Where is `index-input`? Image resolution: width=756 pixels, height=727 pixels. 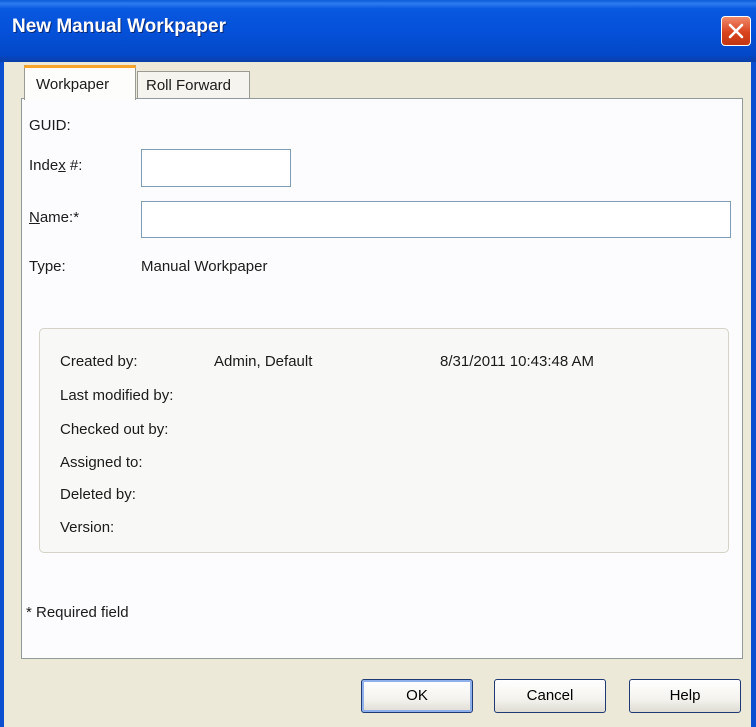
index-input is located at coordinates (216, 168).